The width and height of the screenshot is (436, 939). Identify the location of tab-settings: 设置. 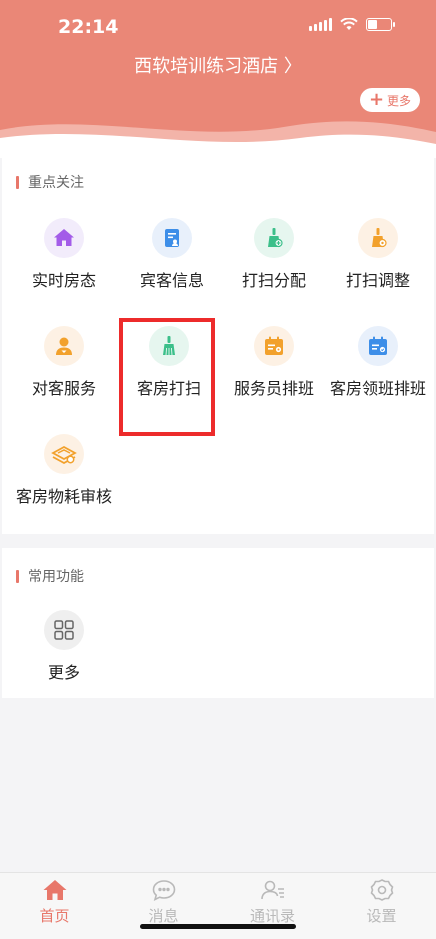
(381, 901).